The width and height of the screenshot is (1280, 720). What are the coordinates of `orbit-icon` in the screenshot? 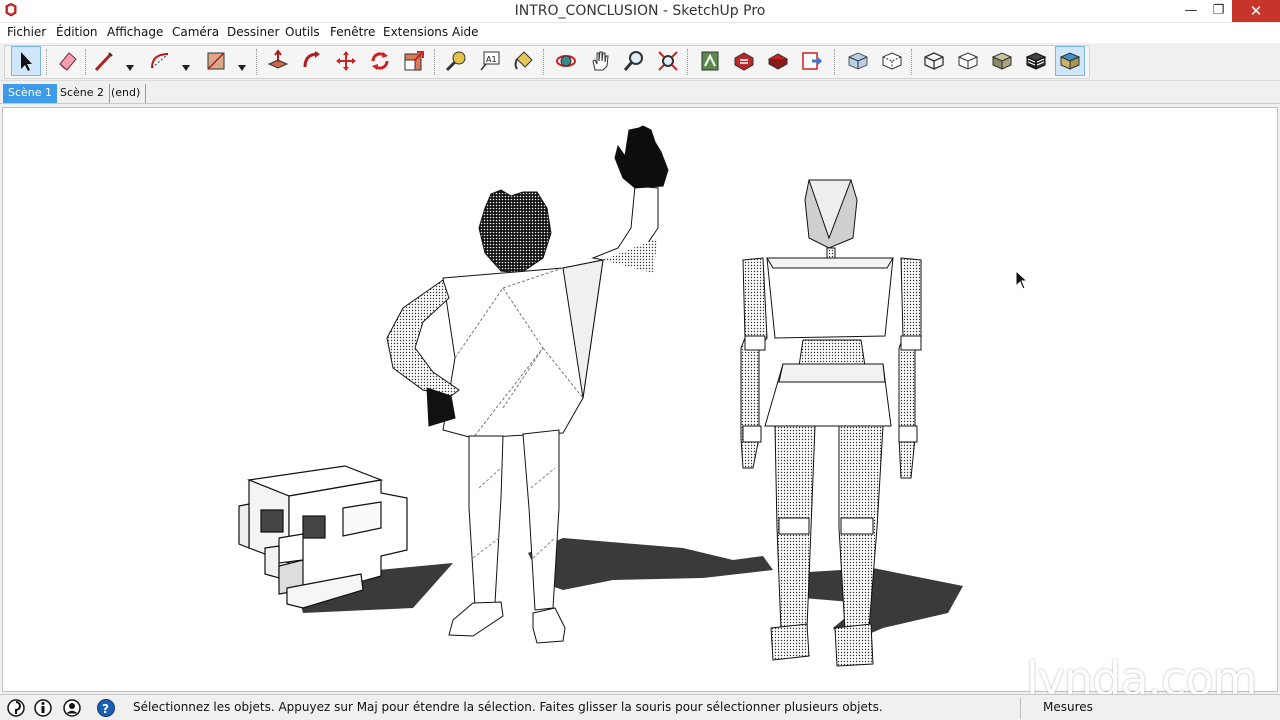 It's located at (566, 61).